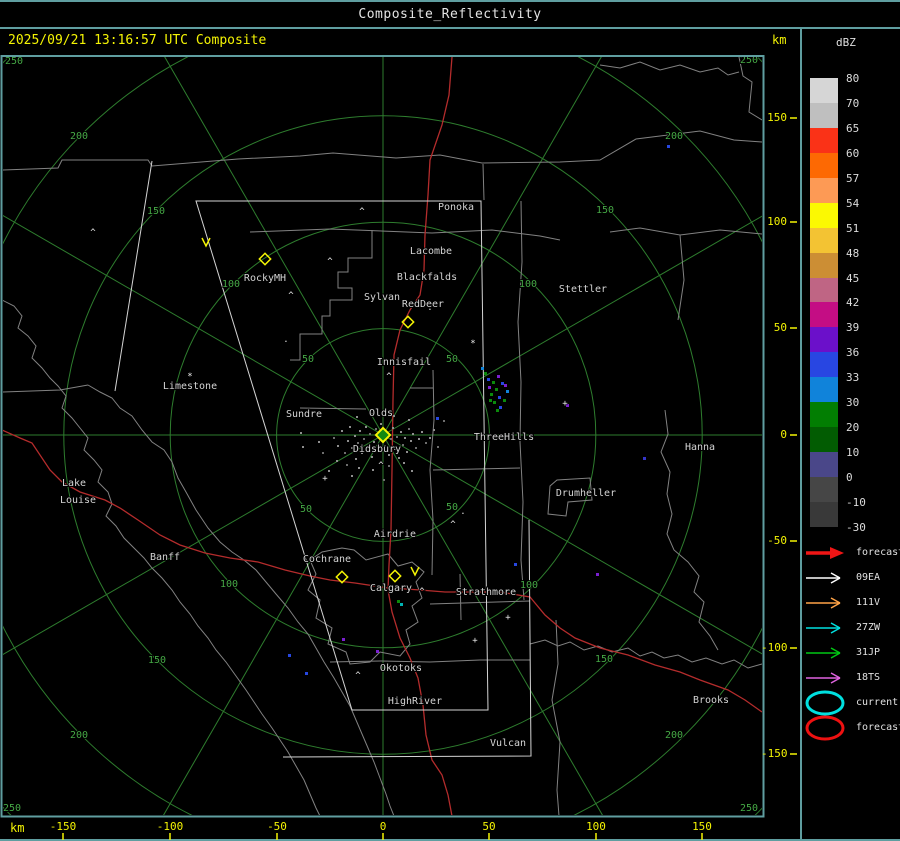 This screenshot has height=841, width=900. I want to click on colorbar-value-60: 60, so click(853, 153).